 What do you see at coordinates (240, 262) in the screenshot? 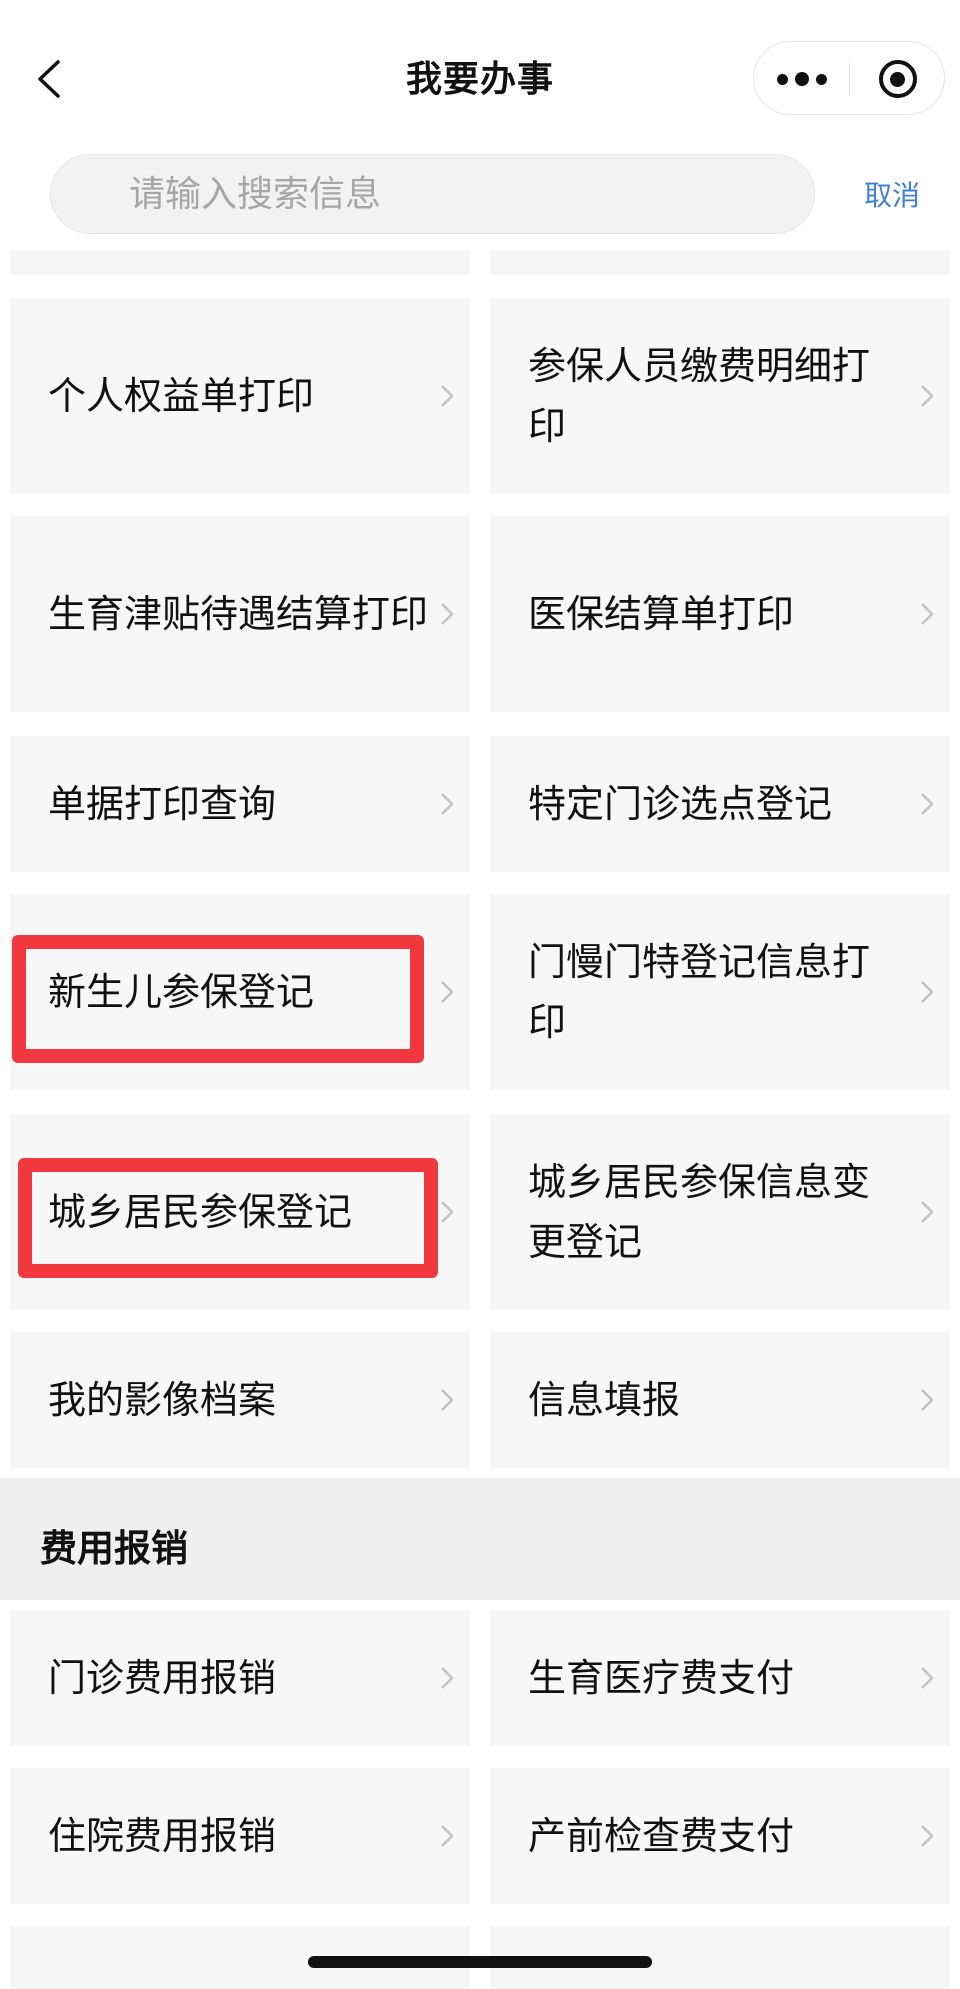
I see `service-card-partial-left` at bounding box center [240, 262].